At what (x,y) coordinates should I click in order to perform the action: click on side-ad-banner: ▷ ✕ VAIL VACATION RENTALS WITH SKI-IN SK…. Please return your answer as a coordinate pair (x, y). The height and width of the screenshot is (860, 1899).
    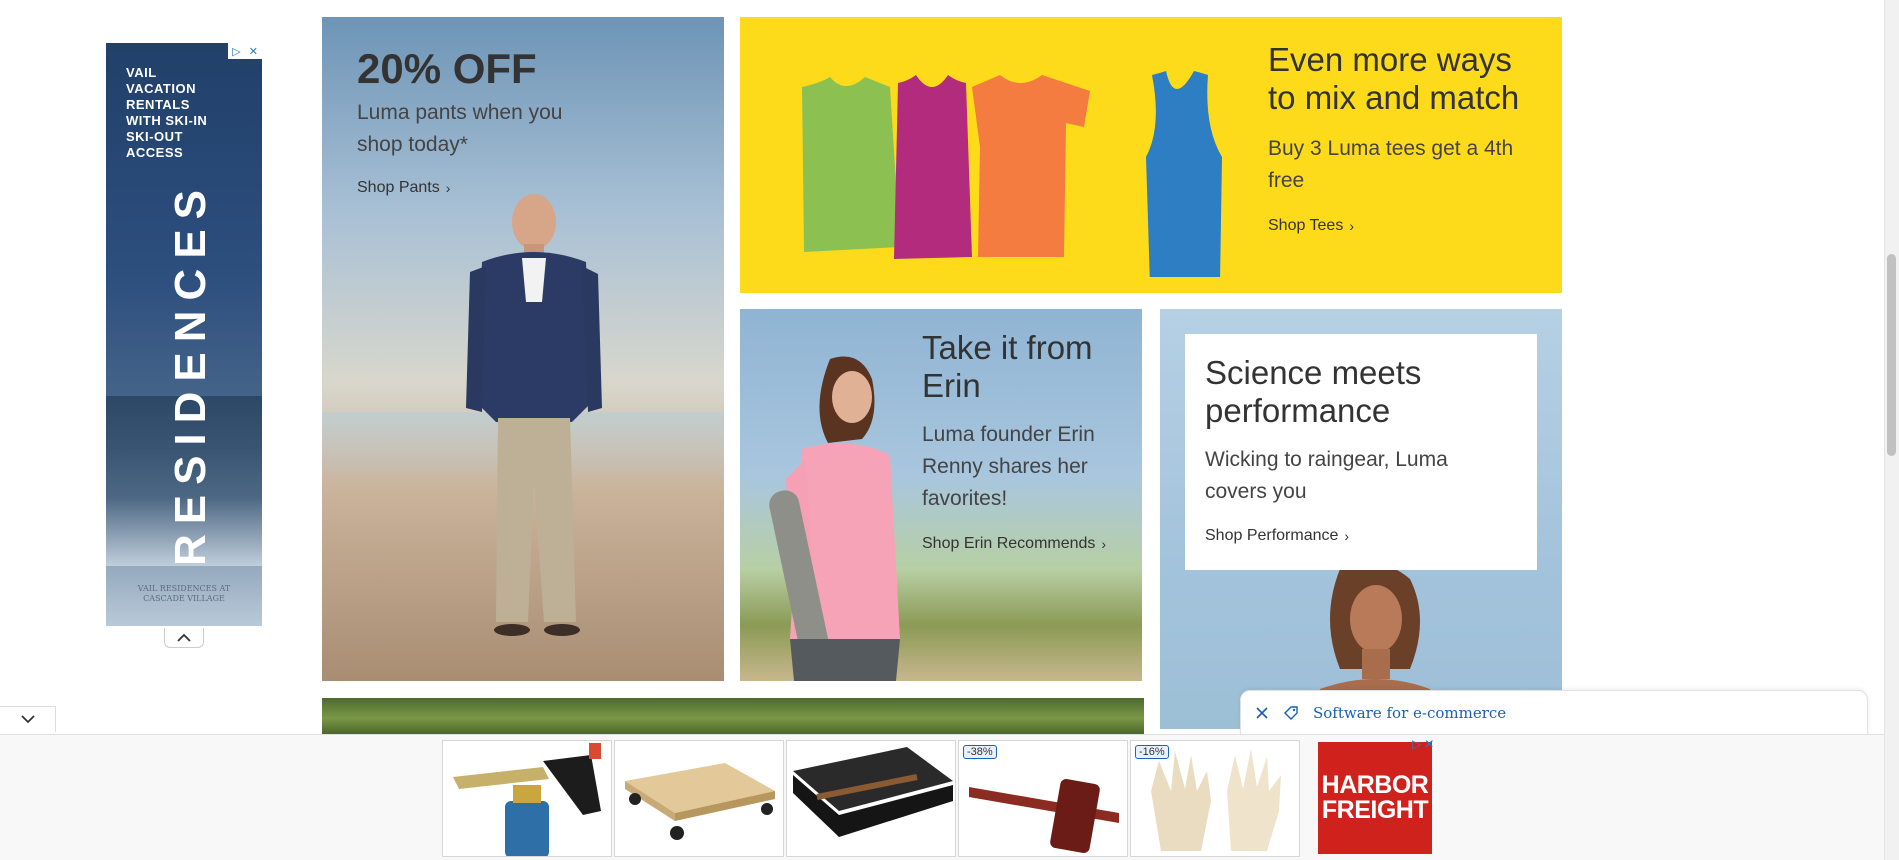
    Looking at the image, I should click on (184, 334).